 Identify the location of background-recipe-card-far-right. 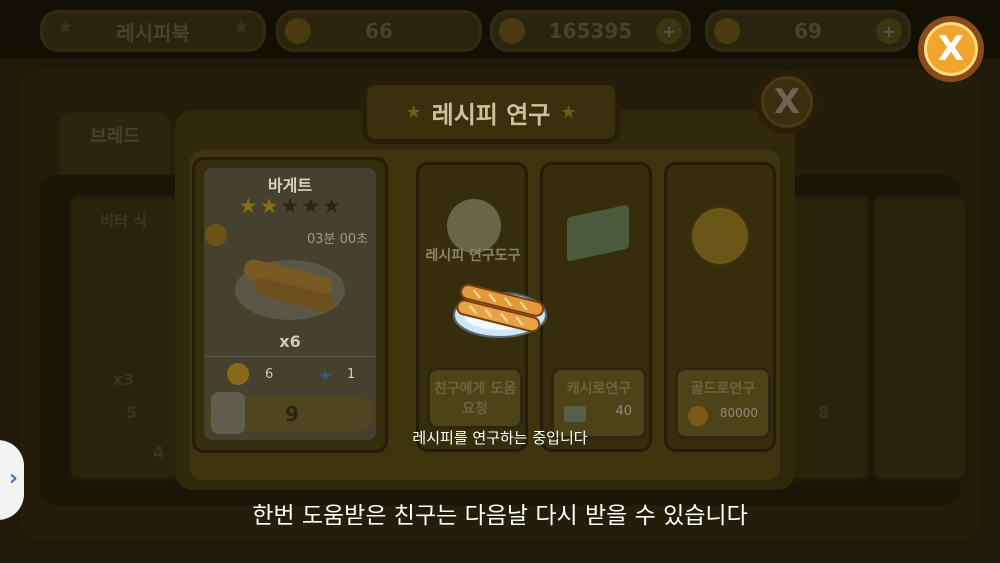
(920, 338).